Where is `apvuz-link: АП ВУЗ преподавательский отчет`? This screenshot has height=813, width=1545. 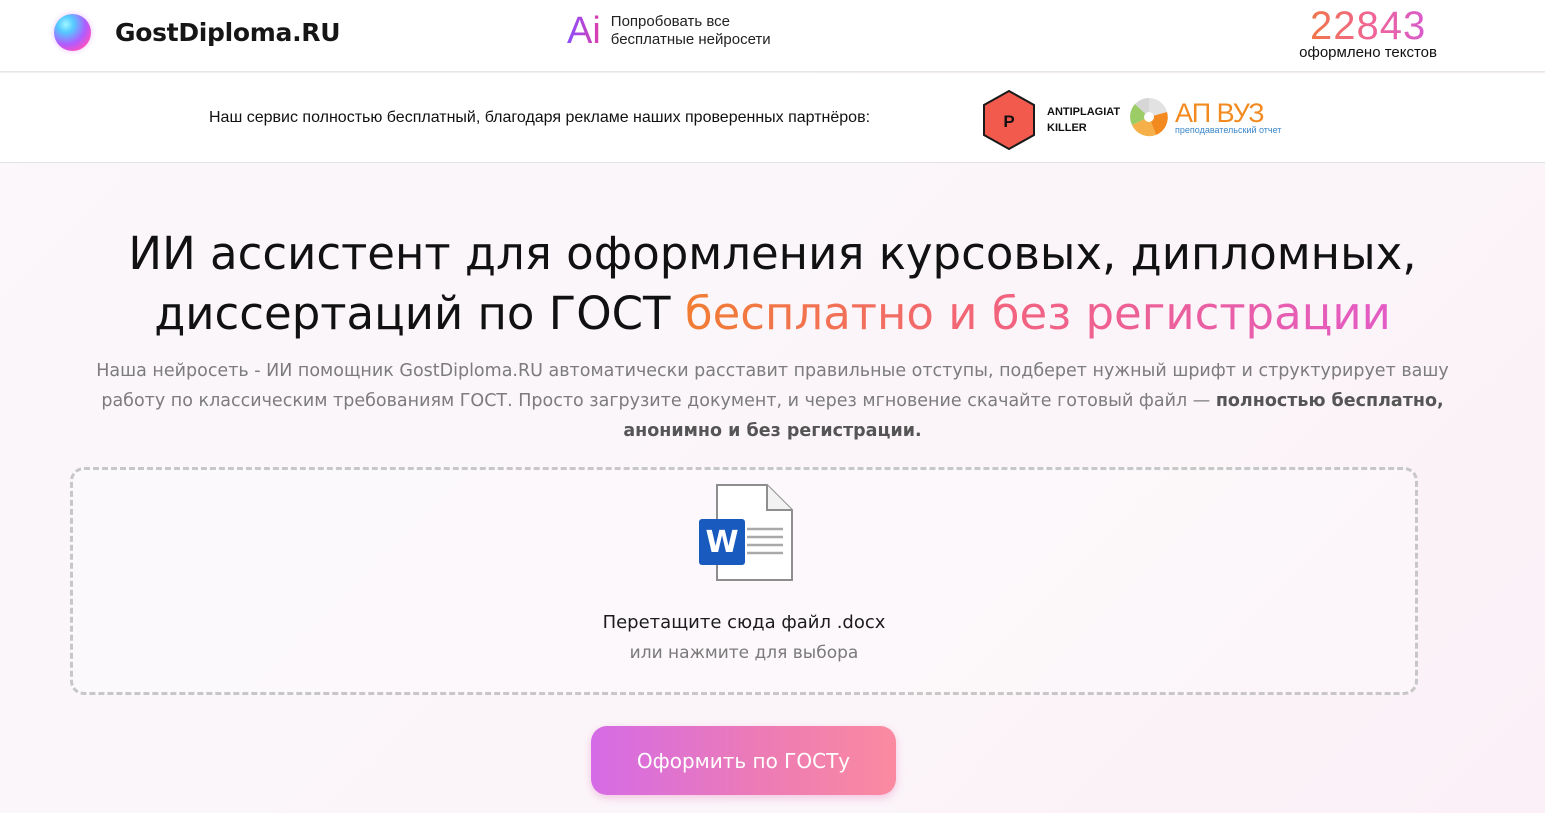 apvuz-link: АП ВУЗ преподавательский отчет is located at coordinates (1205, 117).